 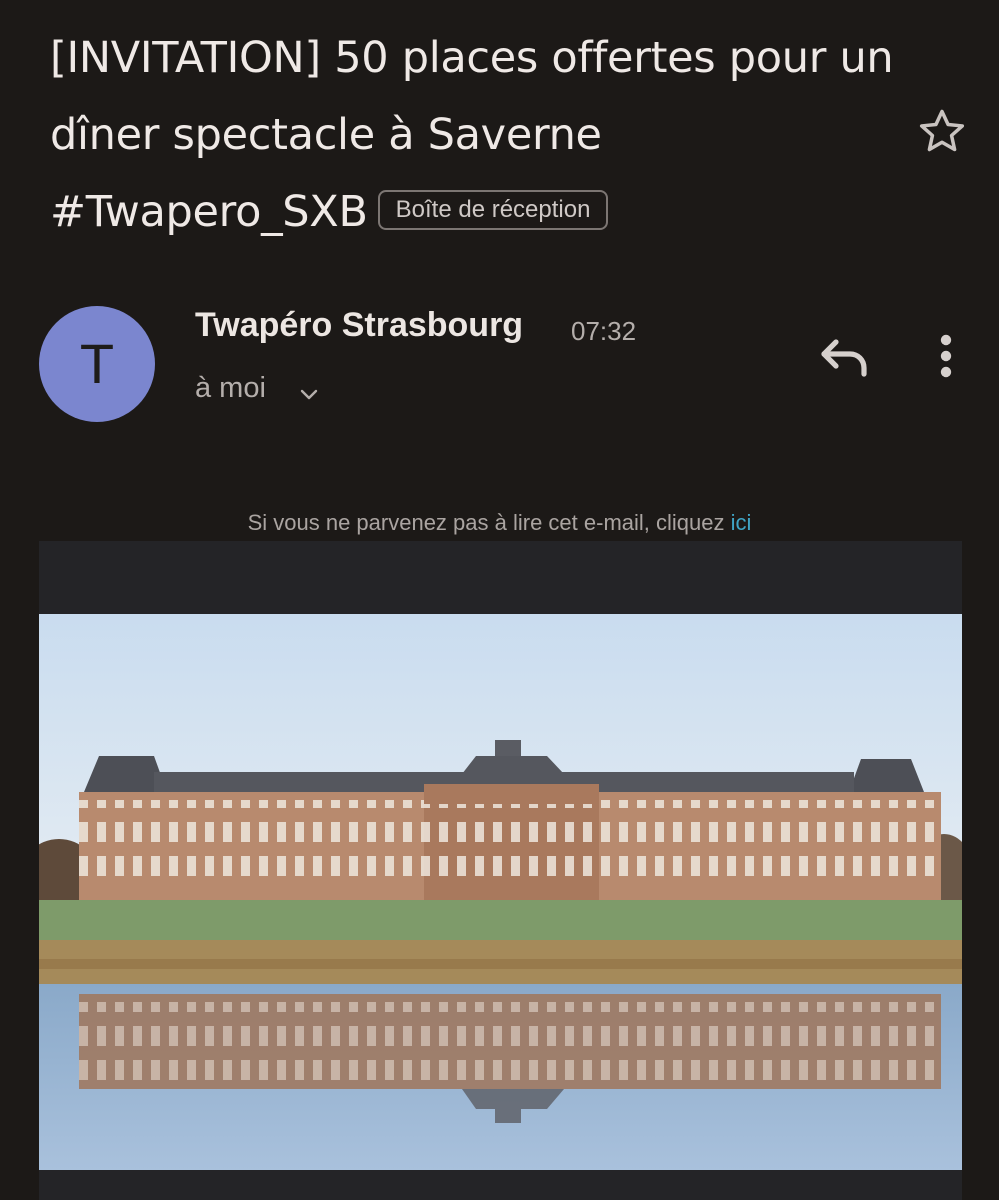 I want to click on sender-avatar: T, so click(x=97, y=364).